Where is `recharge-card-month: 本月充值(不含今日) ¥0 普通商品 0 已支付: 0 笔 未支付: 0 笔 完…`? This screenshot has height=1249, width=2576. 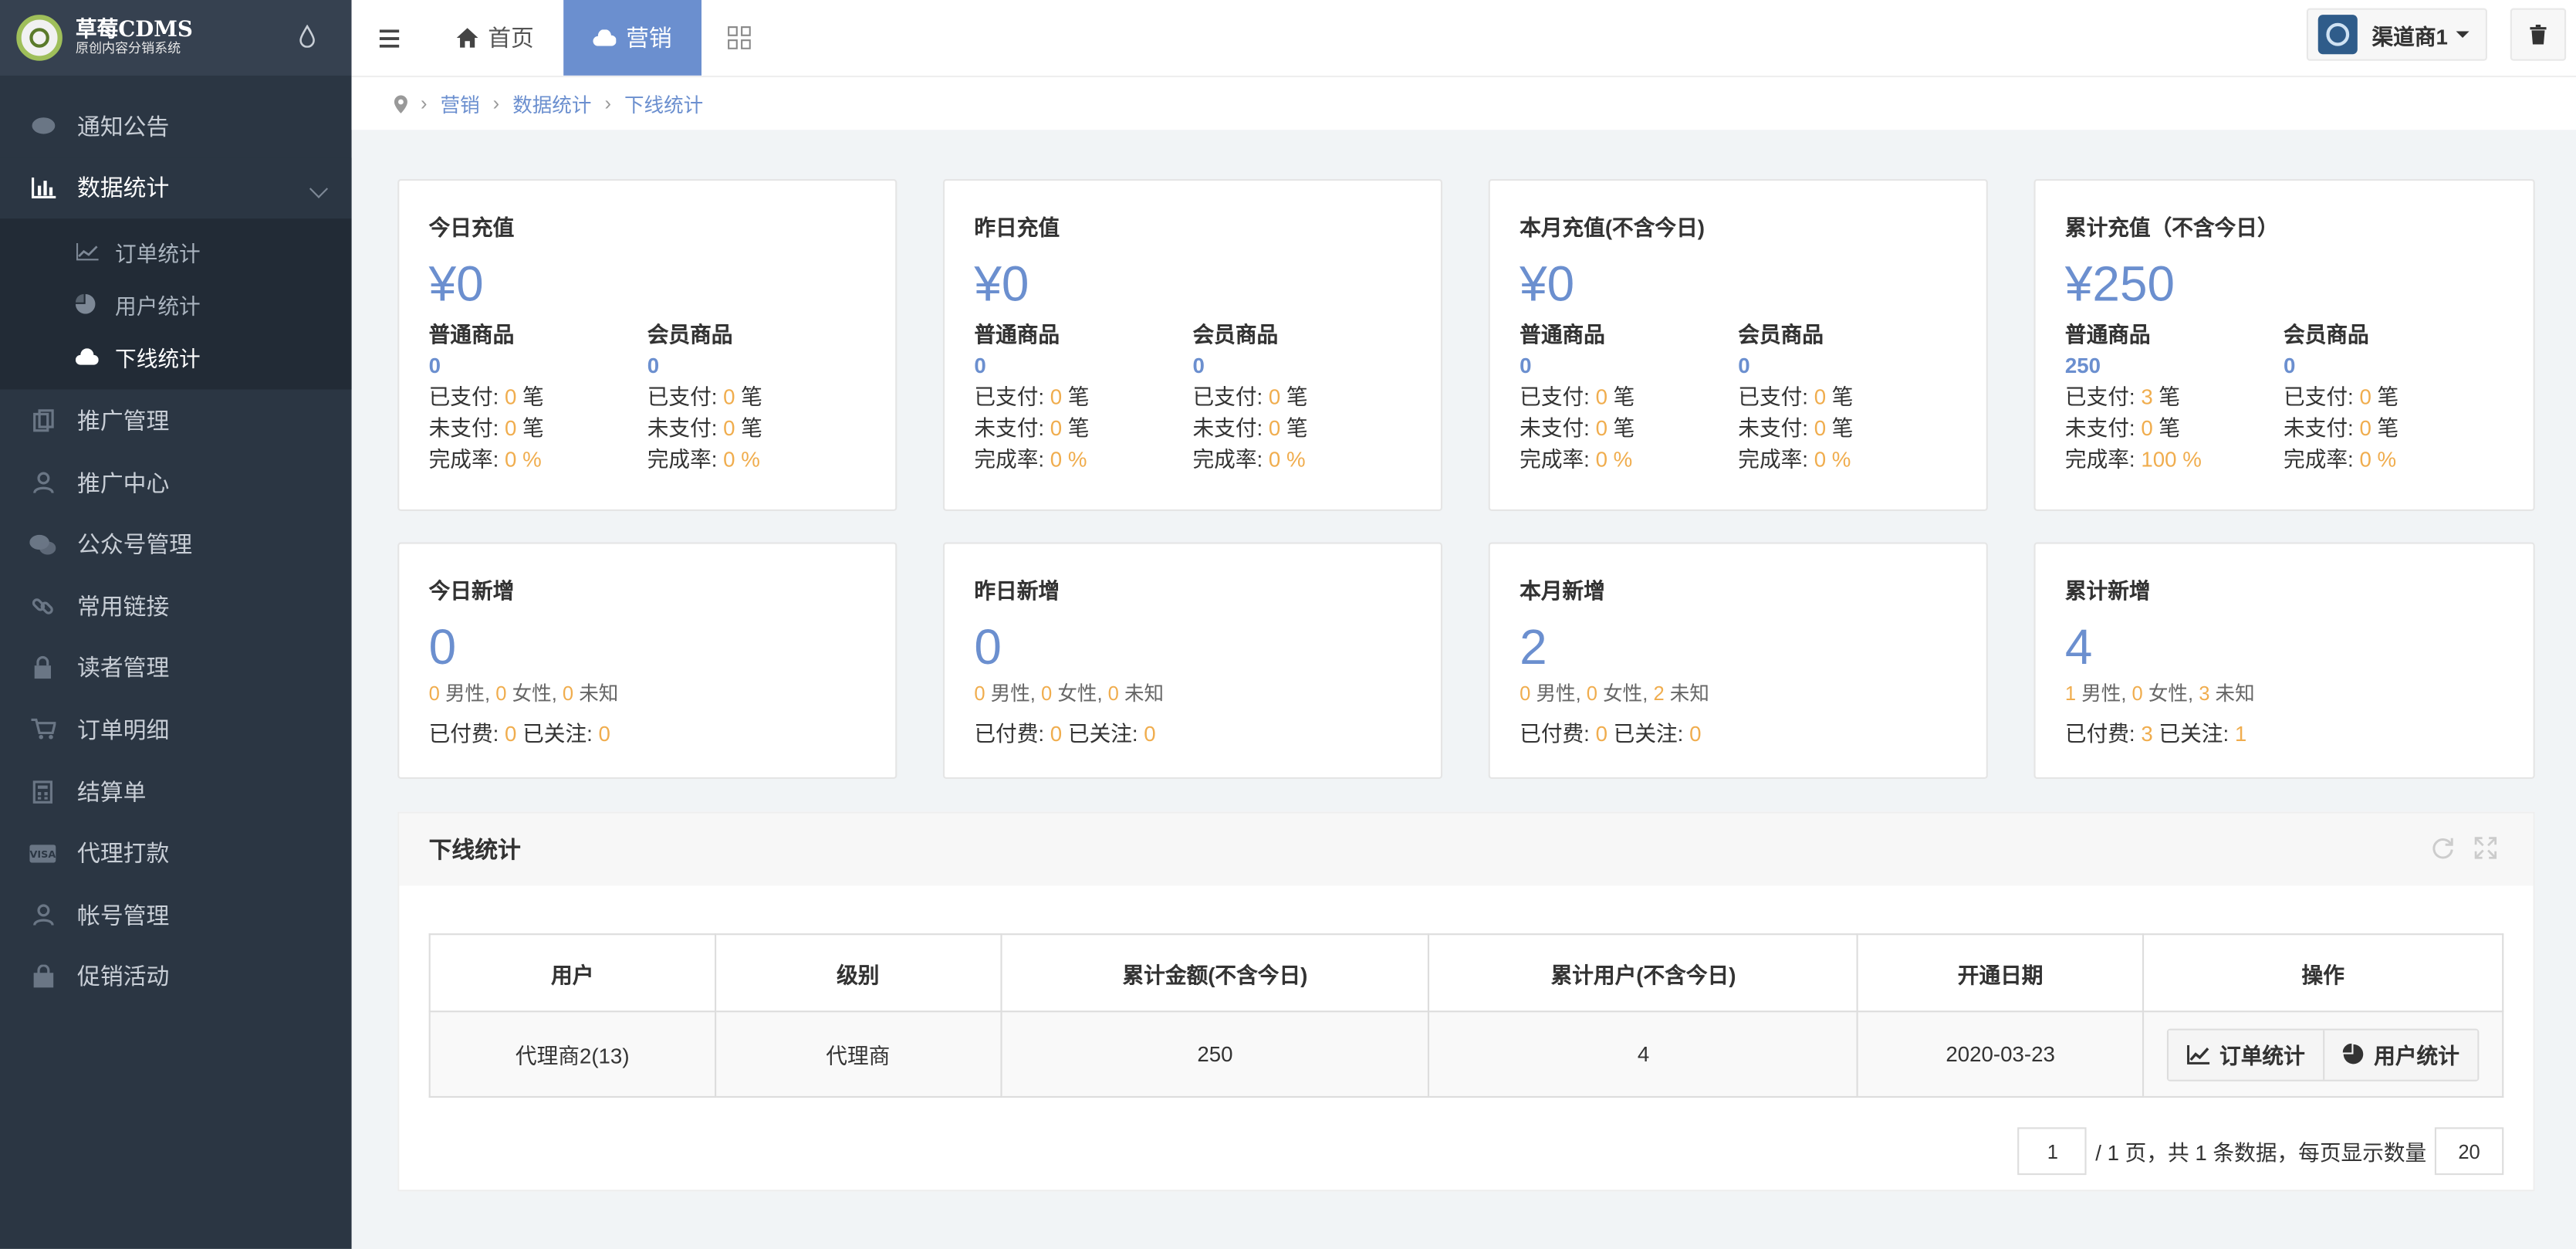 recharge-card-month: 本月充值(不含今日) ¥0 普通商品 0 已支付: 0 笔 未支付: 0 笔 完… is located at coordinates (1738, 345).